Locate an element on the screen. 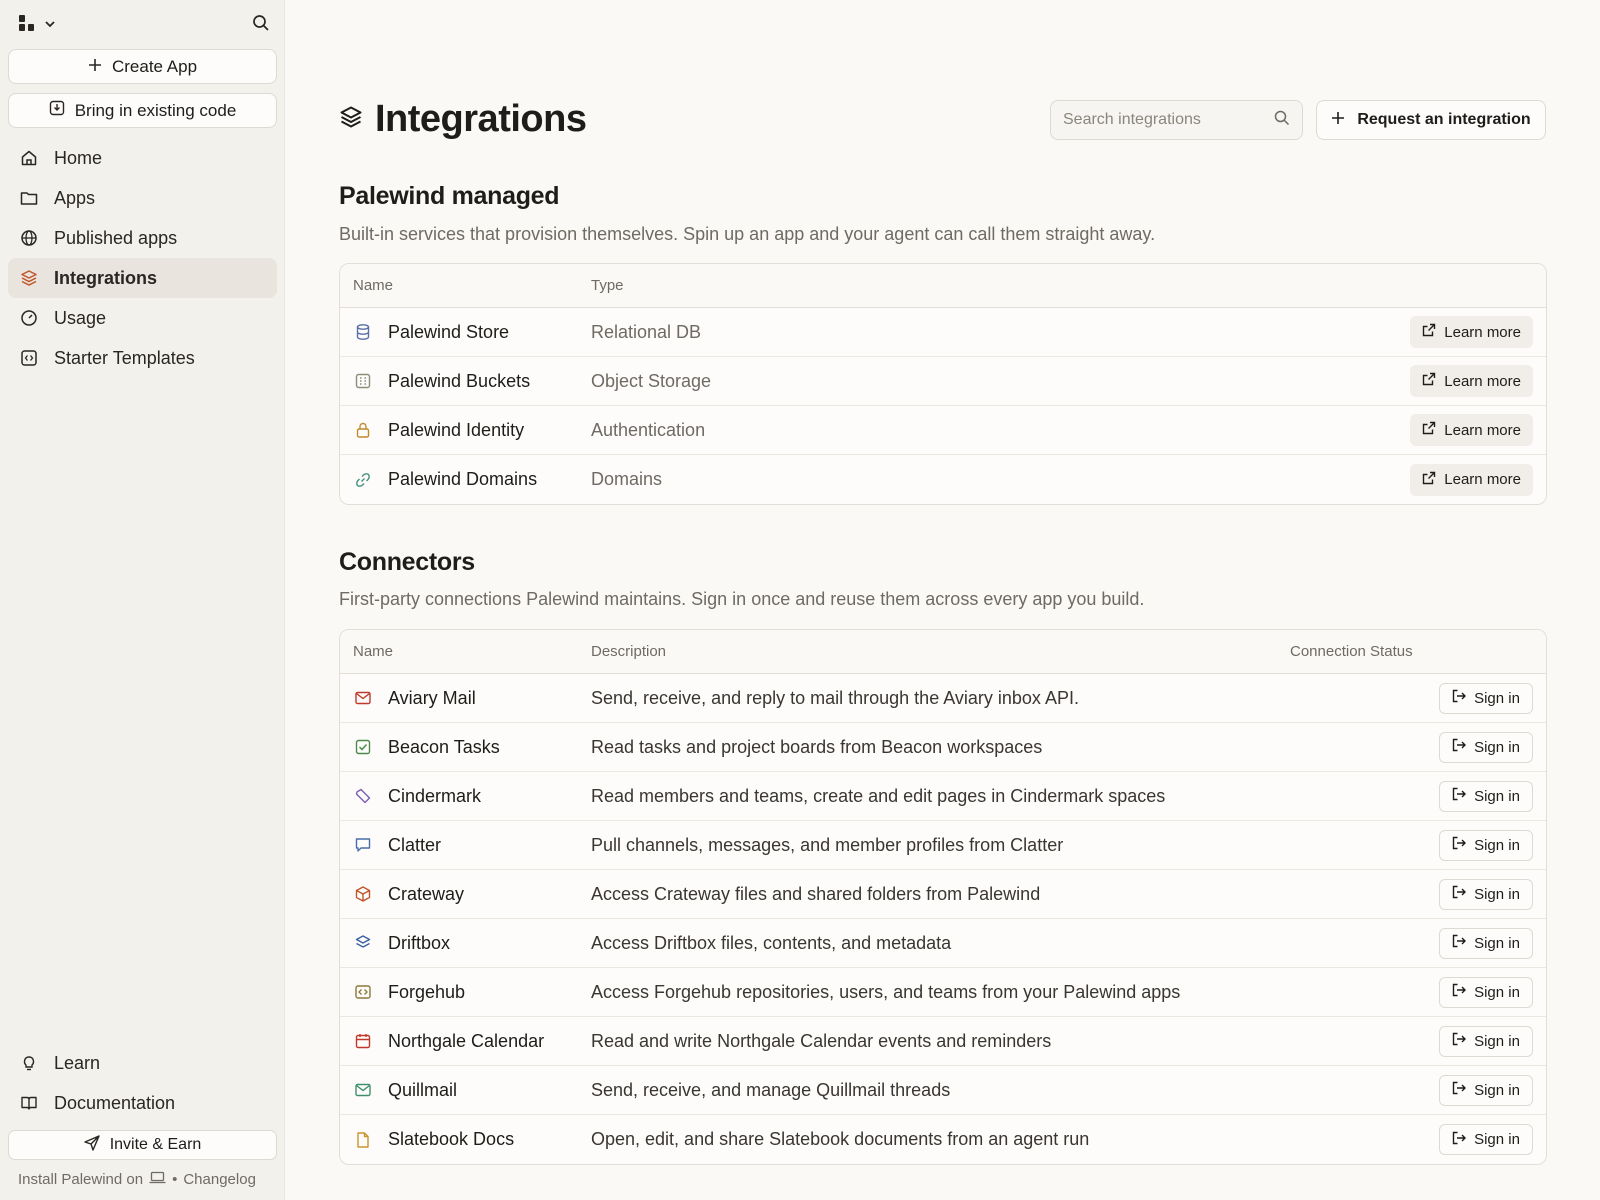  calendar-icon is located at coordinates (363, 1041).